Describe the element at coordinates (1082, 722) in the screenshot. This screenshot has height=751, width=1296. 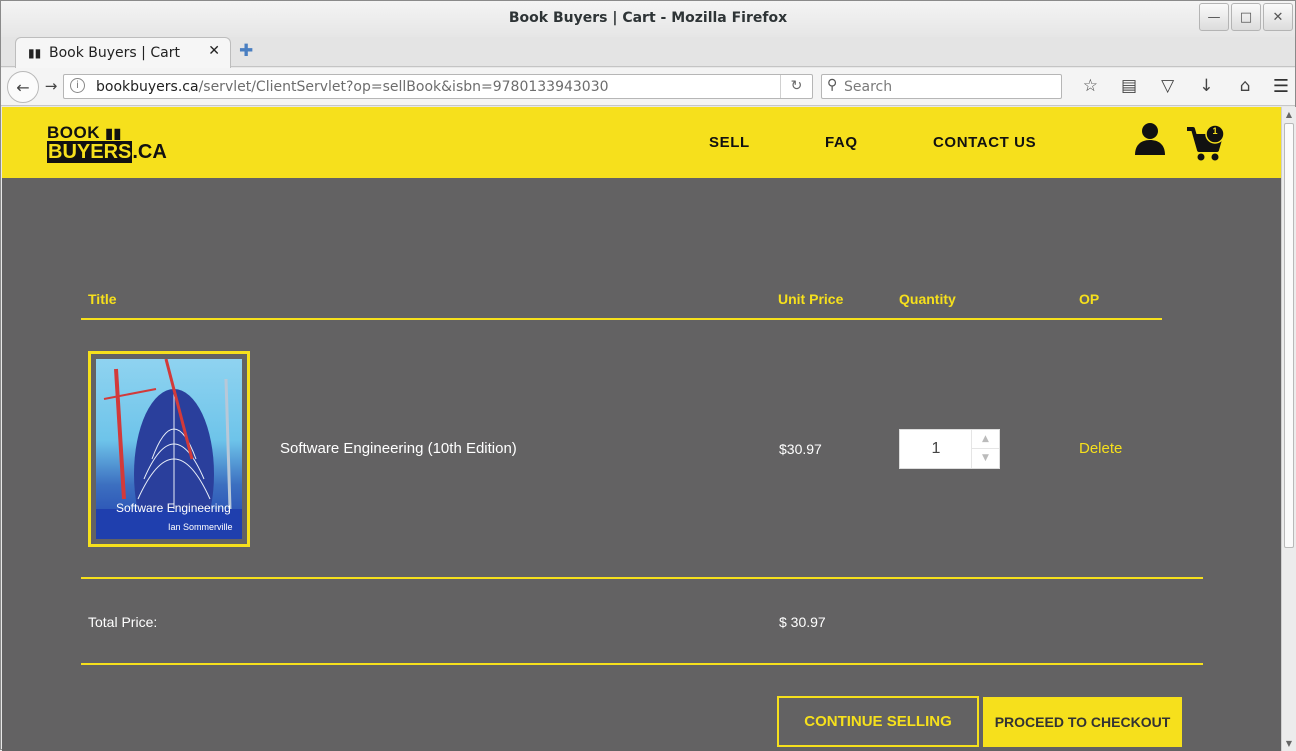
I see `proceed-to-checkout-button: PROCEED TO CHECKOUT` at that location.